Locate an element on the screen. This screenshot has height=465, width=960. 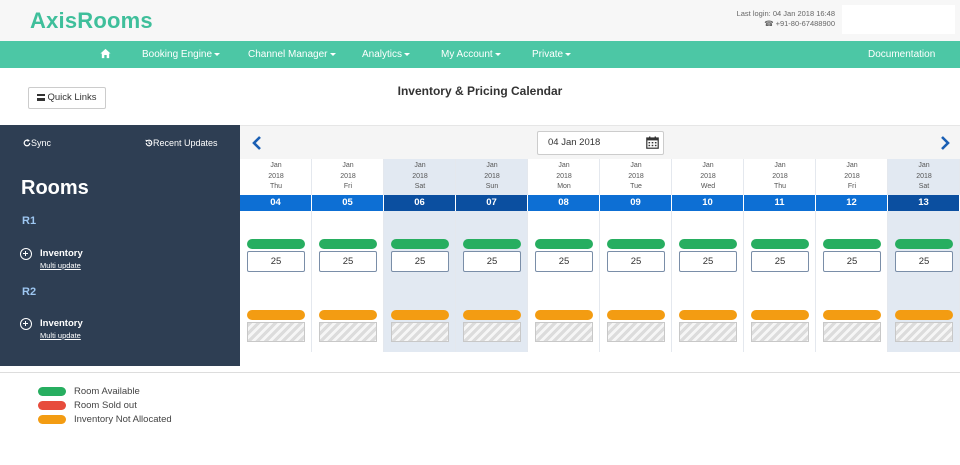
day-column: Jan 2018 Wed 10 25 is located at coordinates (708, 255).